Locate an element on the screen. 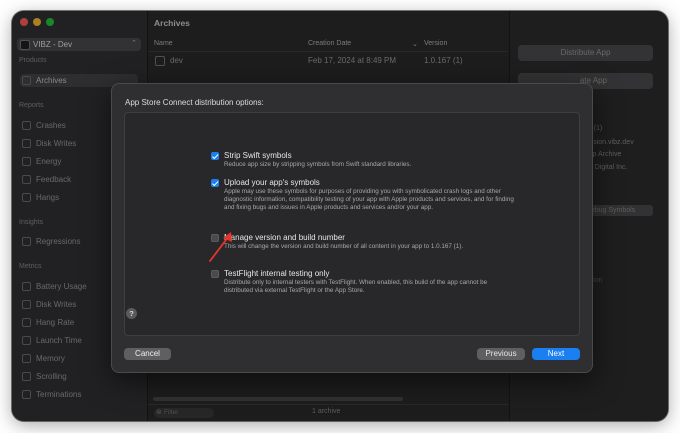  option-title: TestFlight internal testing only is located at coordinates (277, 273).